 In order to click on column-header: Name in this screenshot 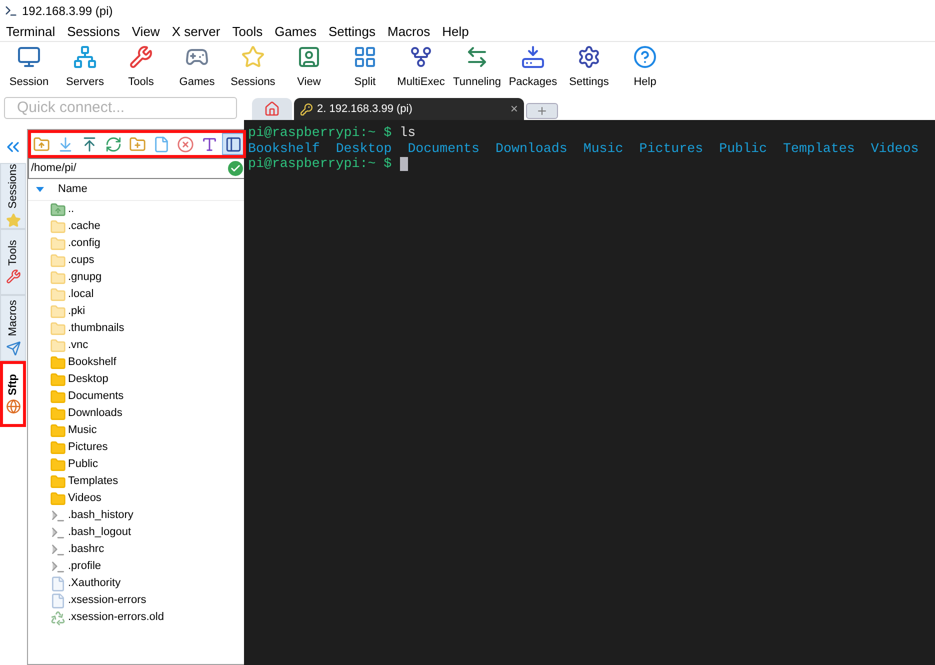, I will do `click(73, 189)`.